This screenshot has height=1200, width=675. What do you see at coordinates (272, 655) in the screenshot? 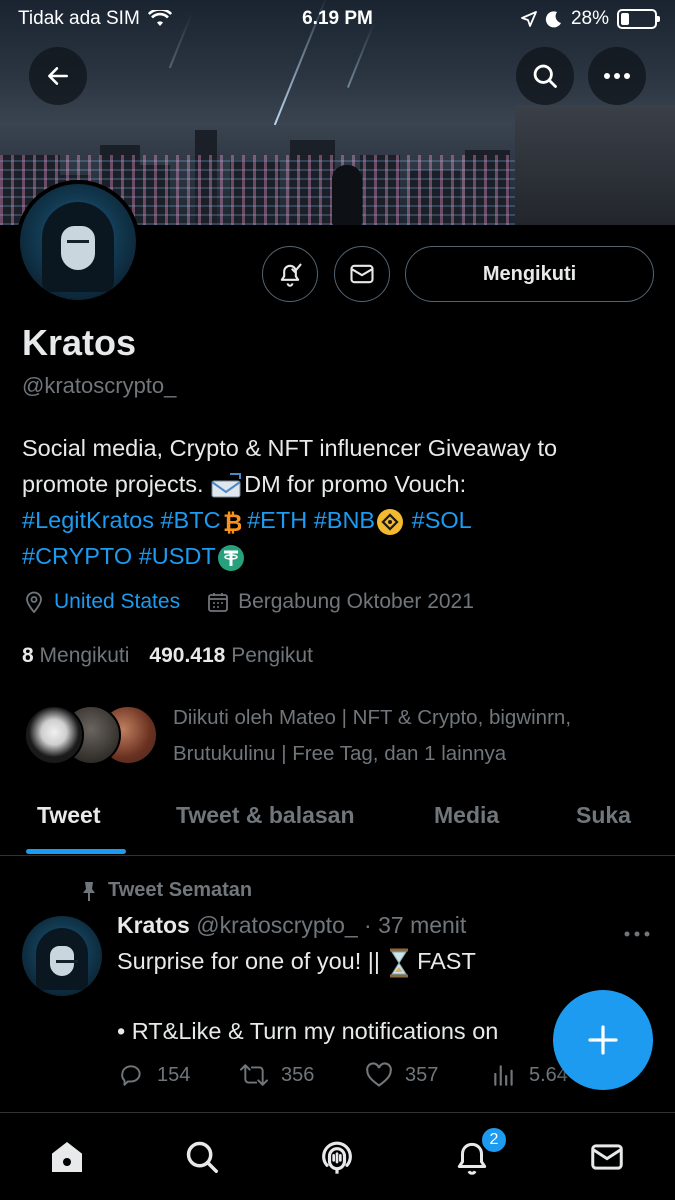
I see `followers-label: Pengikut` at bounding box center [272, 655].